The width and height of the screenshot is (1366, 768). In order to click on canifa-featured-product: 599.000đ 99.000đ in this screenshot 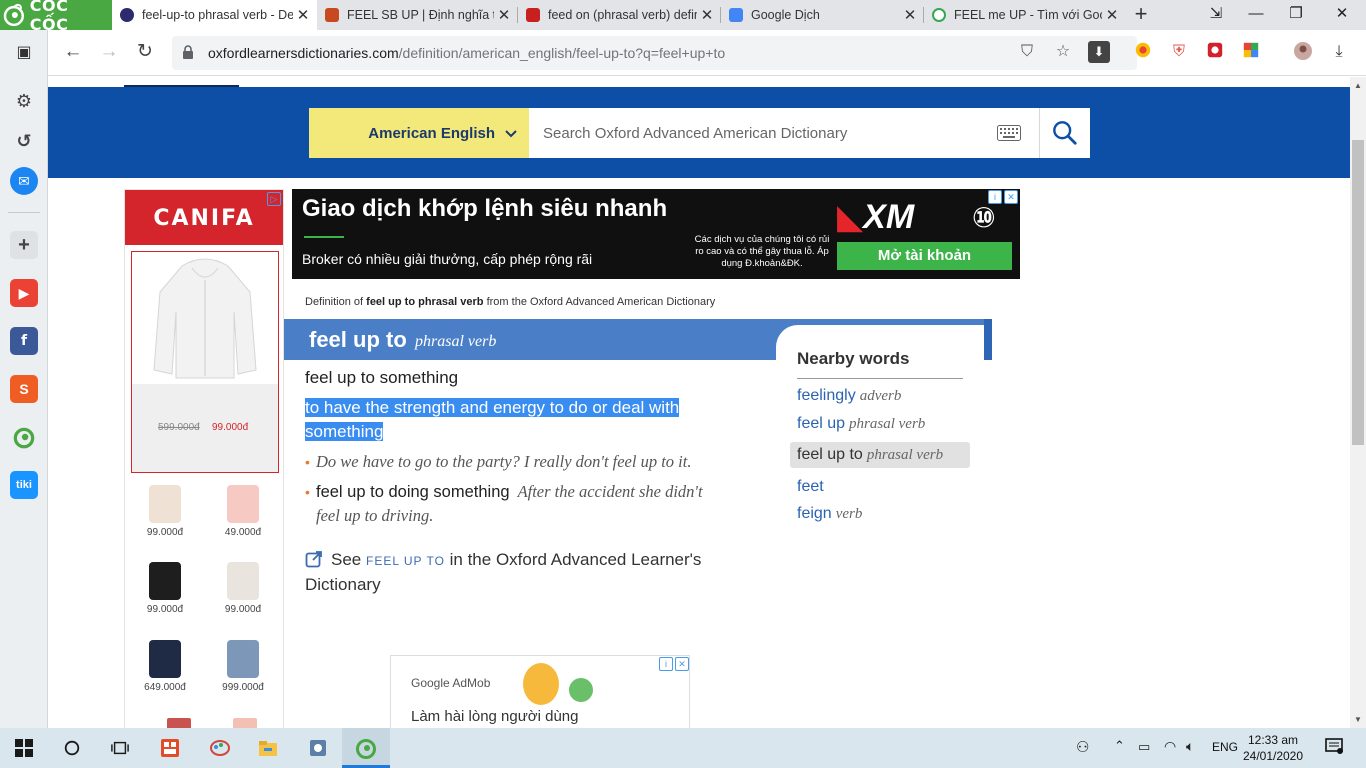, I will do `click(205, 362)`.